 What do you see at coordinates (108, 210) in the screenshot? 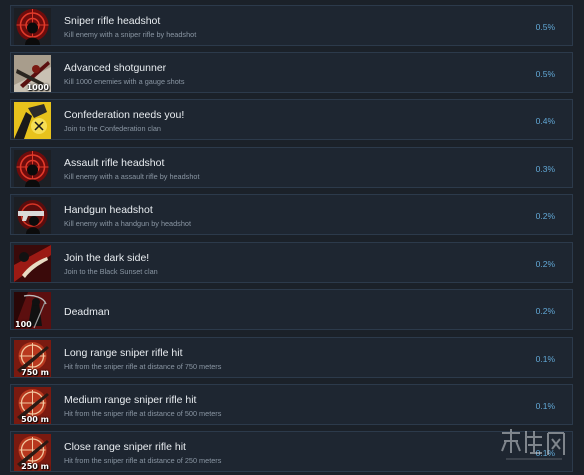
I see `achievement-title: Handgun headshot` at bounding box center [108, 210].